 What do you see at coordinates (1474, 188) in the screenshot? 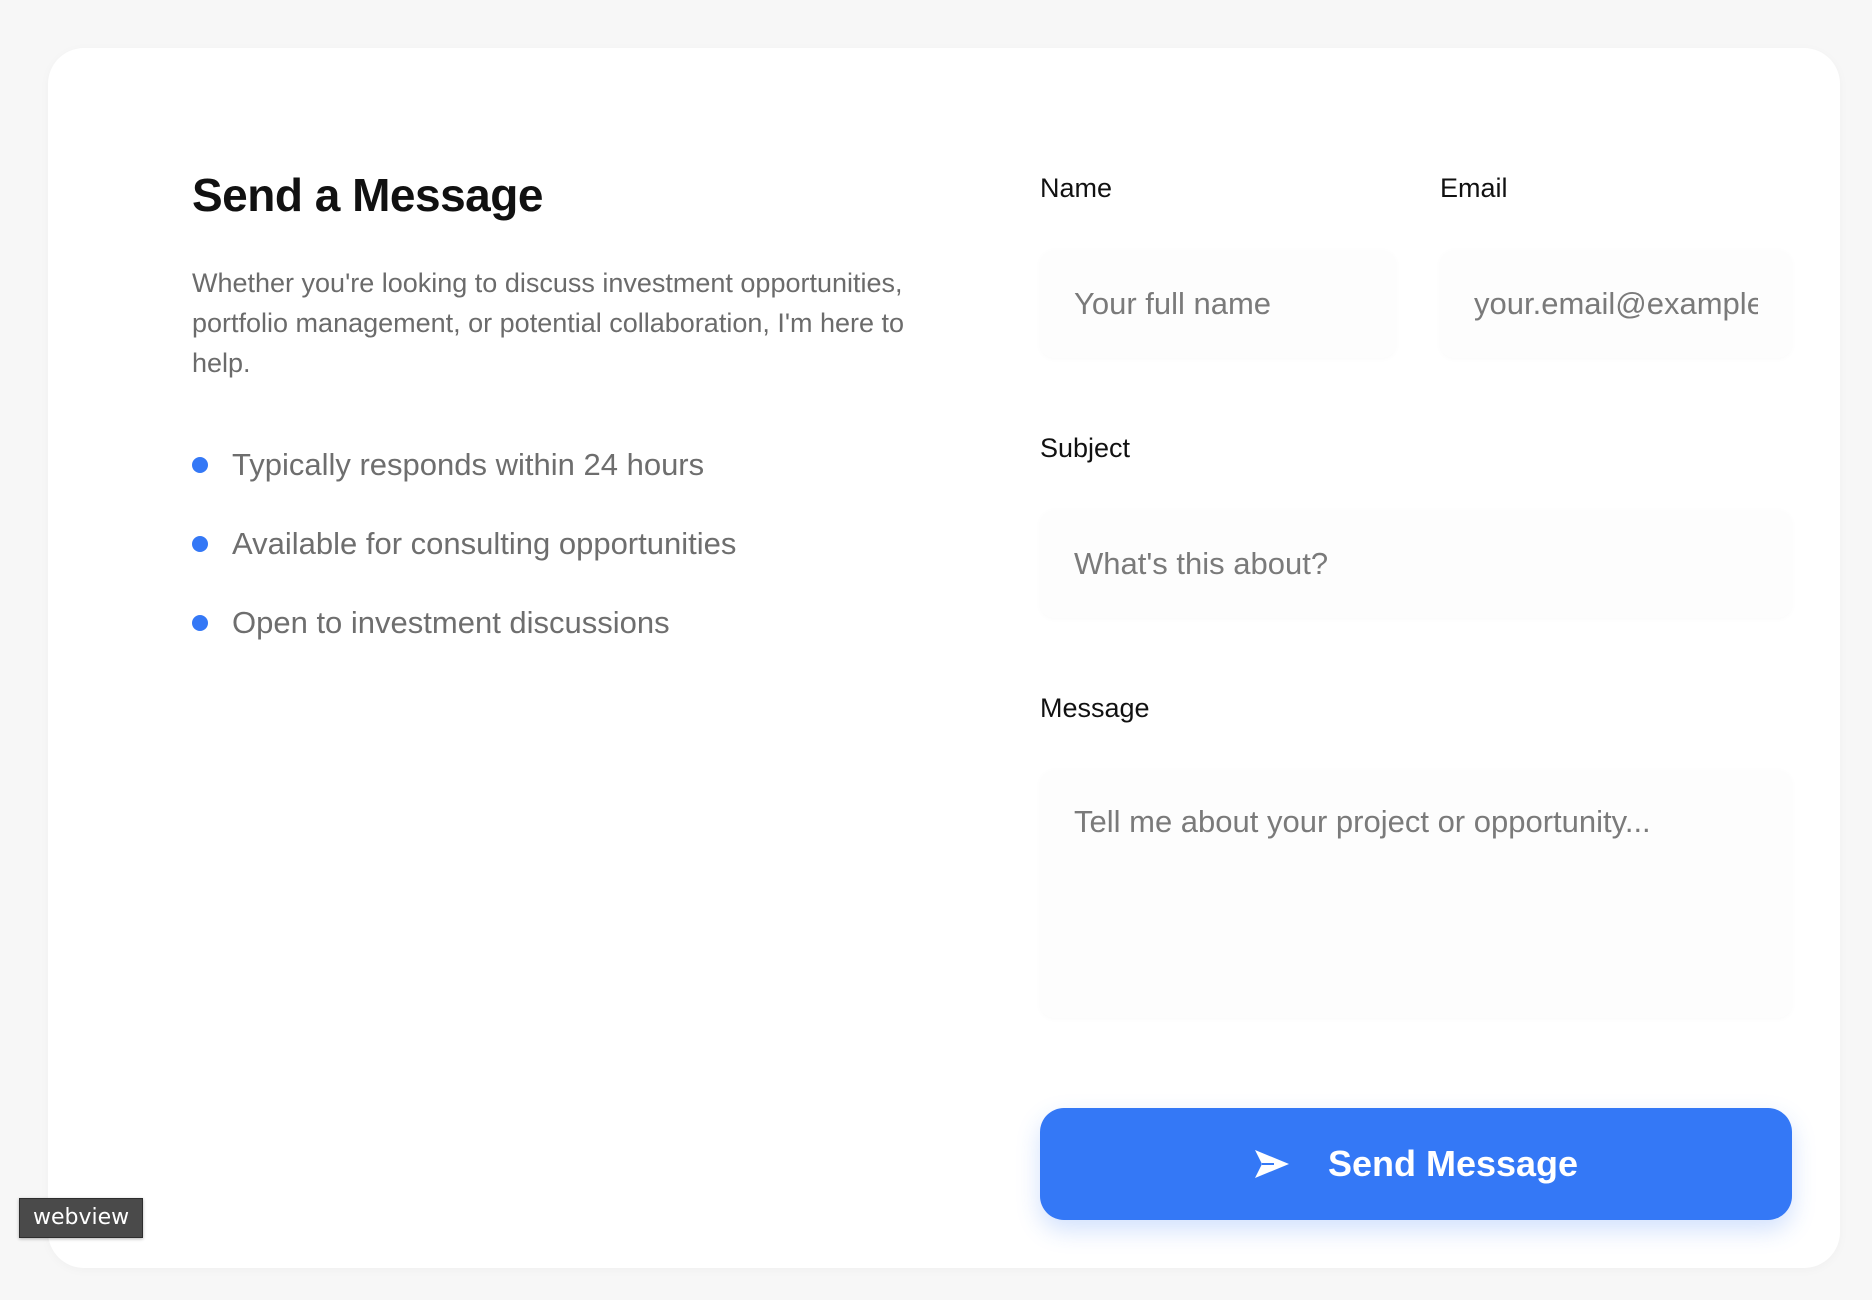
I see `email-label: Email` at bounding box center [1474, 188].